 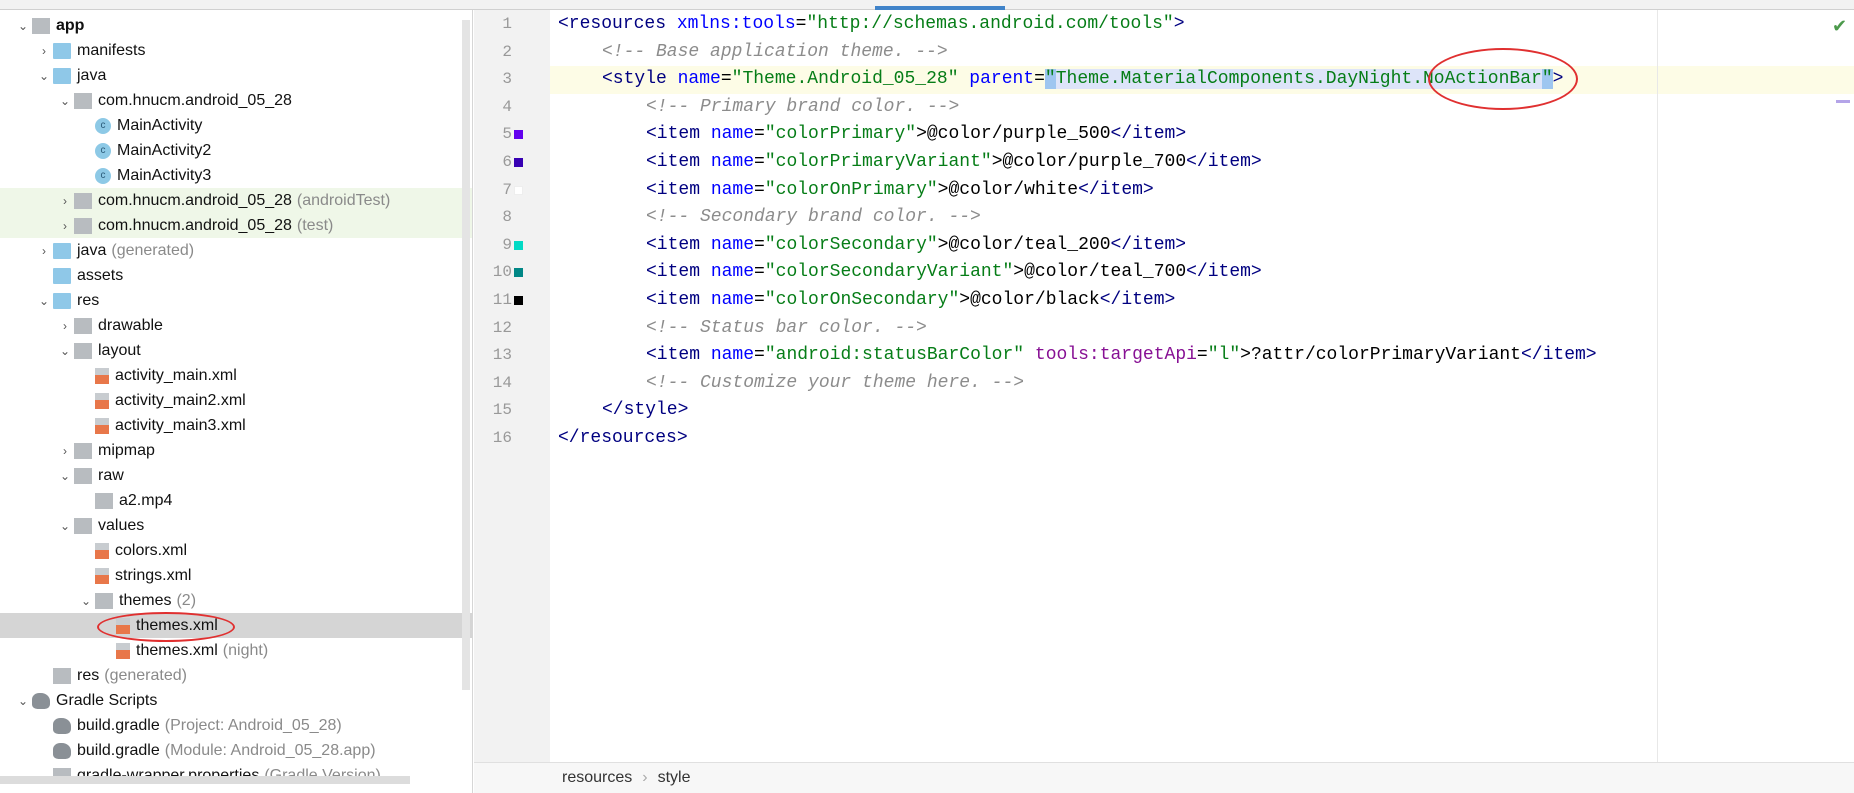 I want to click on line-number: 12, so click(x=502, y=327).